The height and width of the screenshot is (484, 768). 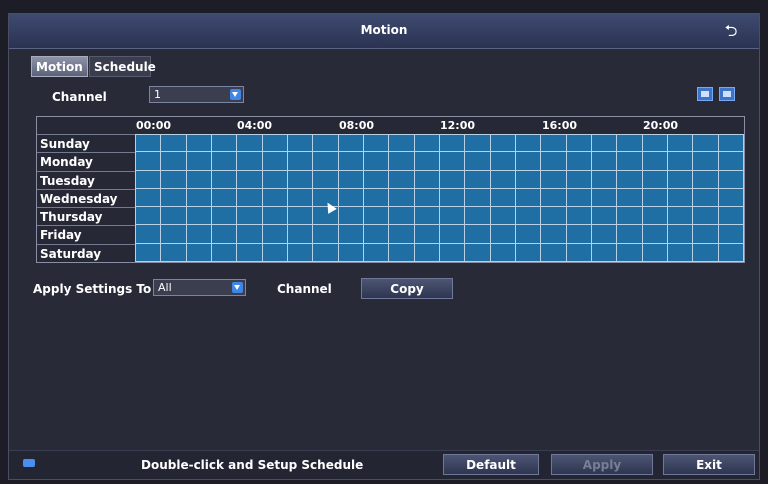 I want to click on tab-motion: Motion, so click(x=59, y=66).